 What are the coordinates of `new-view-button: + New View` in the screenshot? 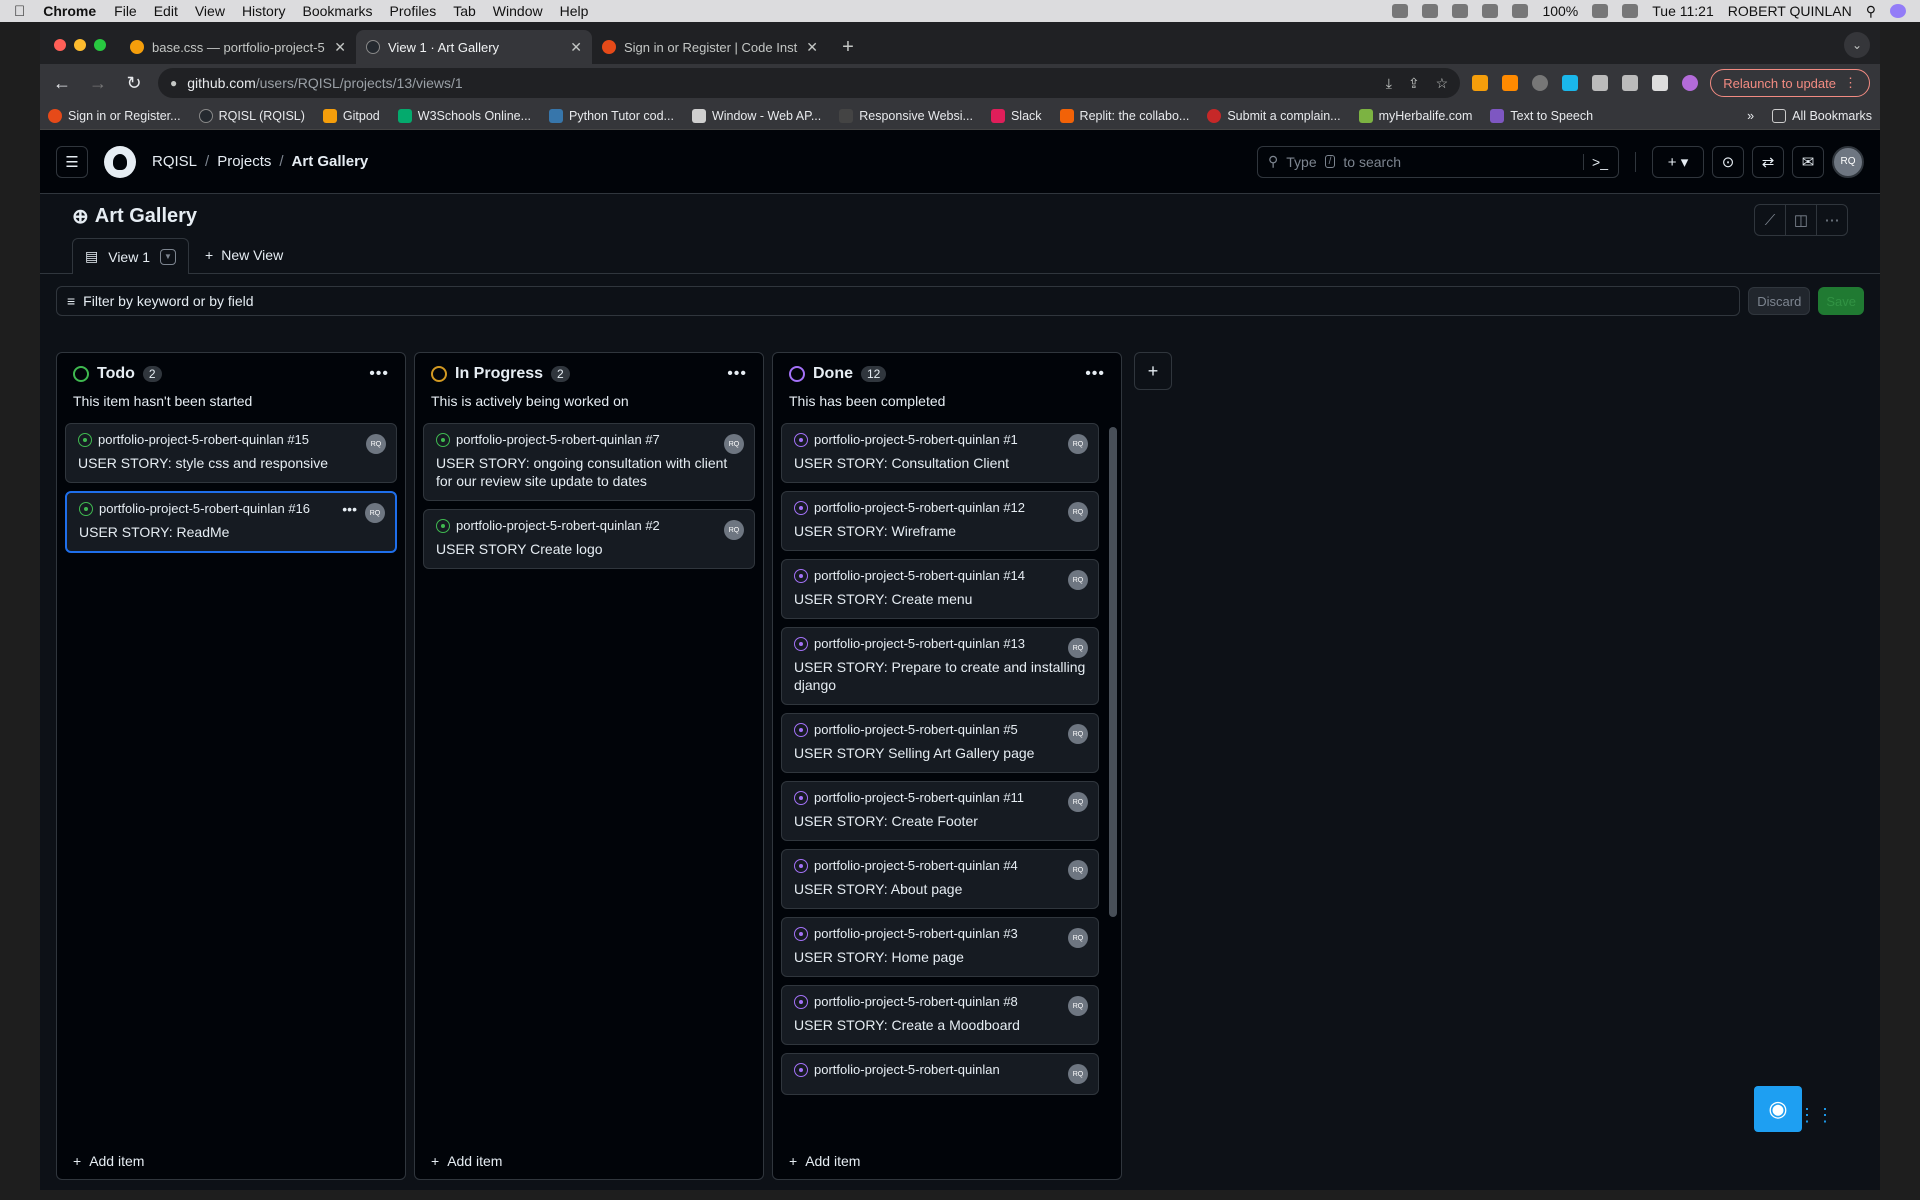 It's located at (244, 255).